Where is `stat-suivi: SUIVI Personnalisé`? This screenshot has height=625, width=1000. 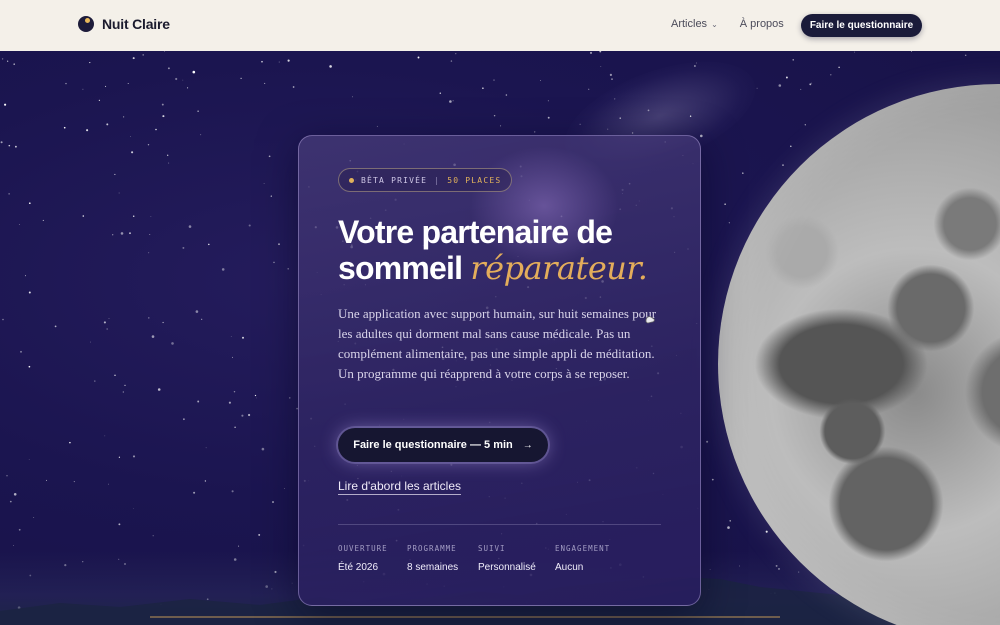
stat-suivi: SUIVI Personnalisé is located at coordinates (516, 558).